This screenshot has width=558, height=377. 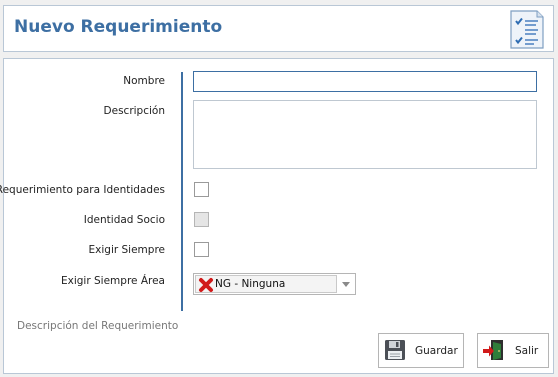 I want to click on req-identidades-label: Requerimiento para Identidades, so click(x=82, y=190).